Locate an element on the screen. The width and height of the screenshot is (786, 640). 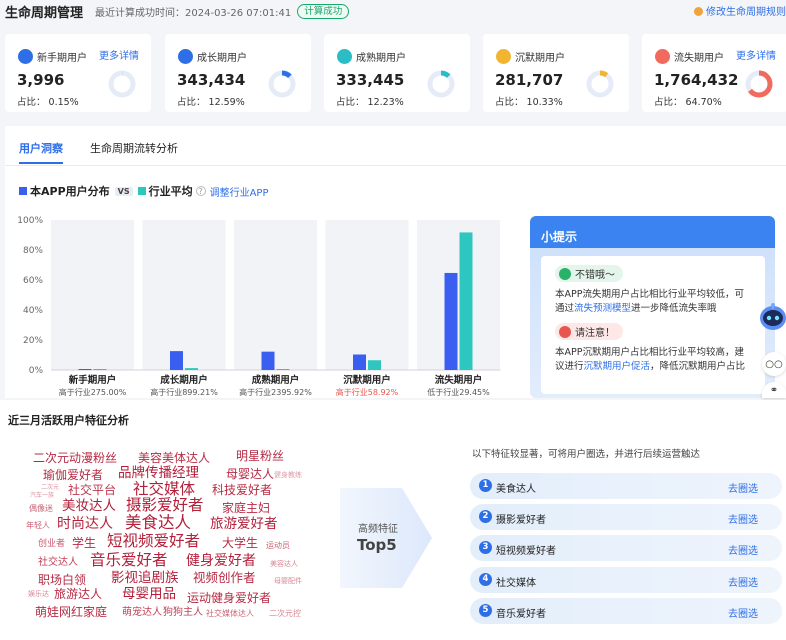
stat-card: 沉默期用户 281,707 占比： 10.33% is located at coordinates (556, 73).